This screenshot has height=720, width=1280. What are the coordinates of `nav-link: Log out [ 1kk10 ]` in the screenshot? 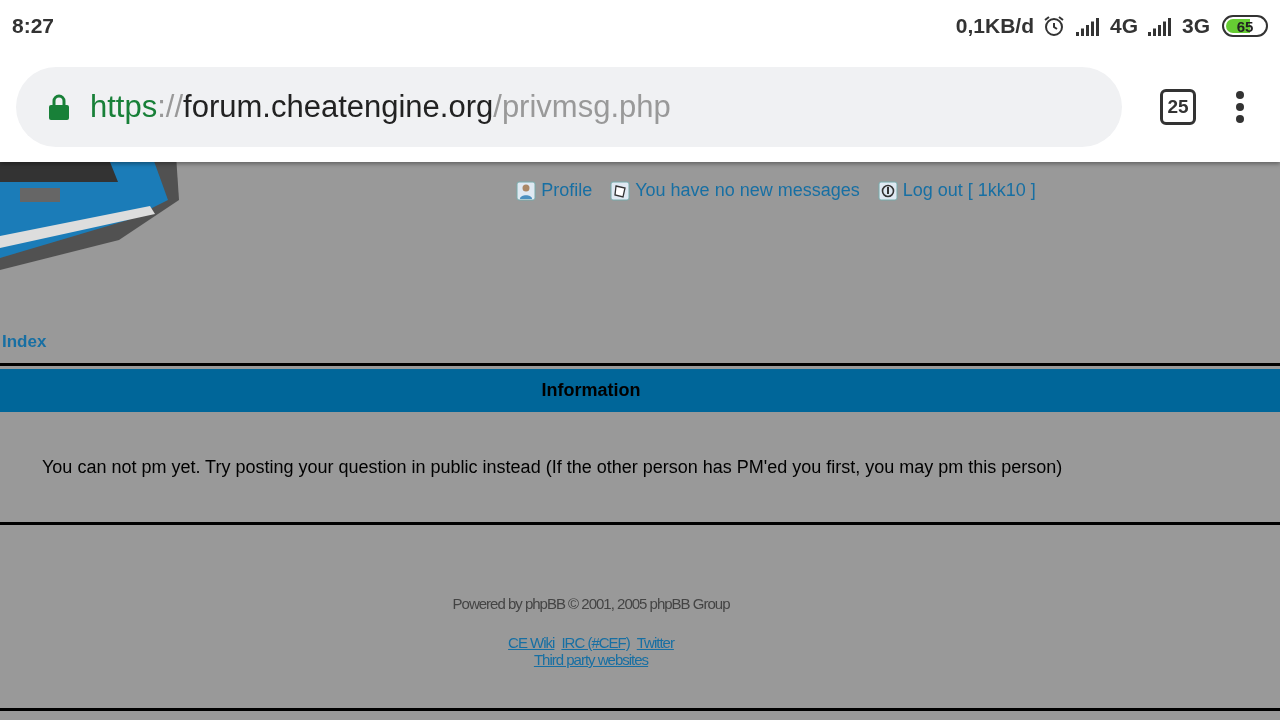 It's located at (956, 190).